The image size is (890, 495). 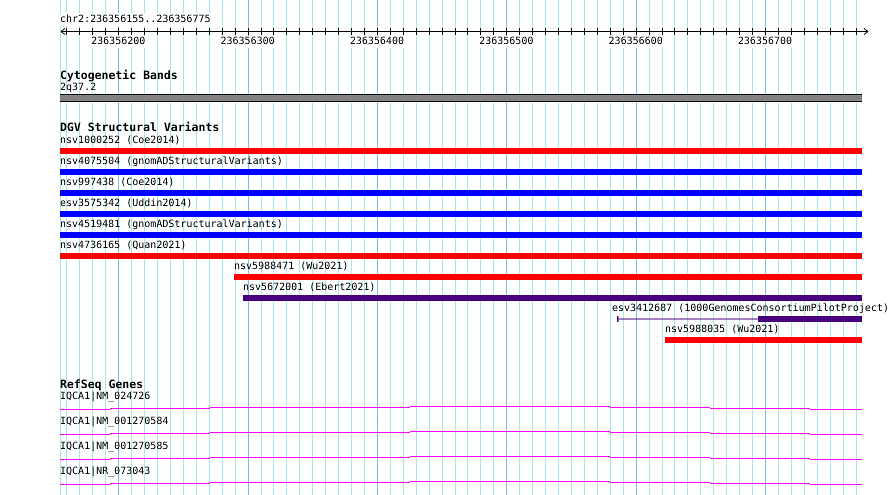 I want to click on feature-label: esv3412687 (1000GenomesConsortiumPilotProject), so click(x=750, y=308).